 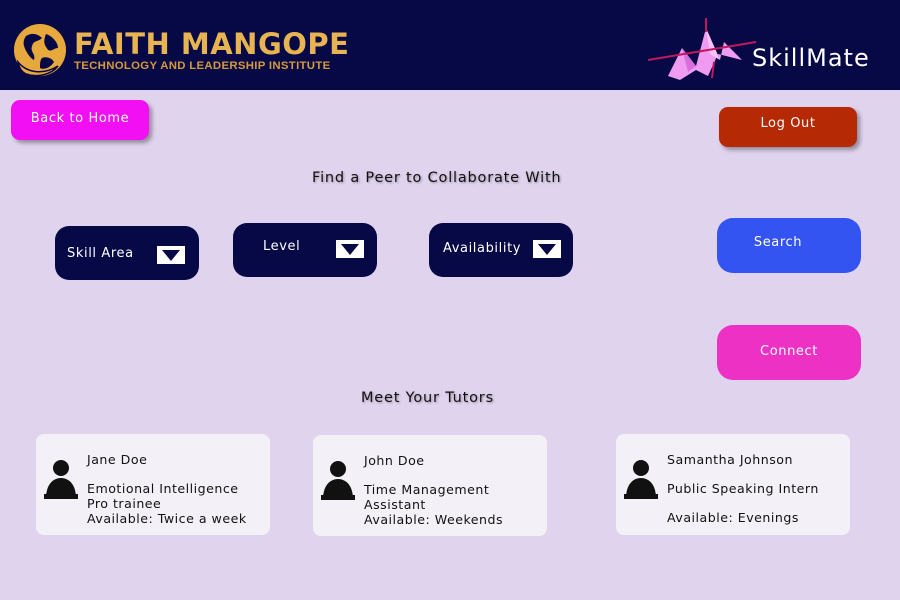 What do you see at coordinates (730, 459) in the screenshot?
I see `tutor-name: Samantha Johnson` at bounding box center [730, 459].